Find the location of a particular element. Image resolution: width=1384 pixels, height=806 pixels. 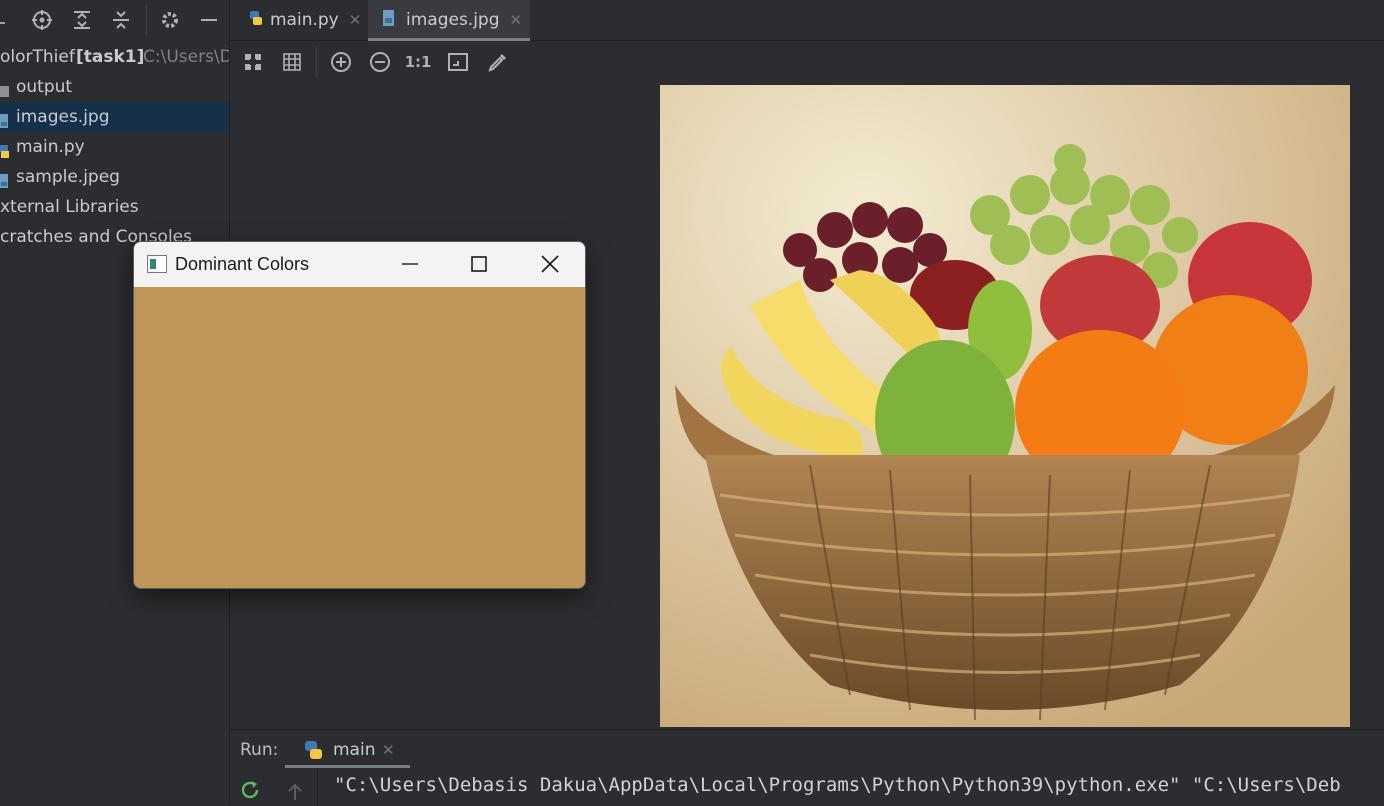

fit-icon is located at coordinates (253, 62).